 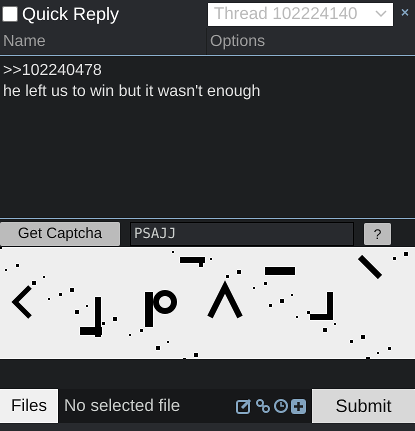 I want to click on link-icon, so click(x=263, y=406).